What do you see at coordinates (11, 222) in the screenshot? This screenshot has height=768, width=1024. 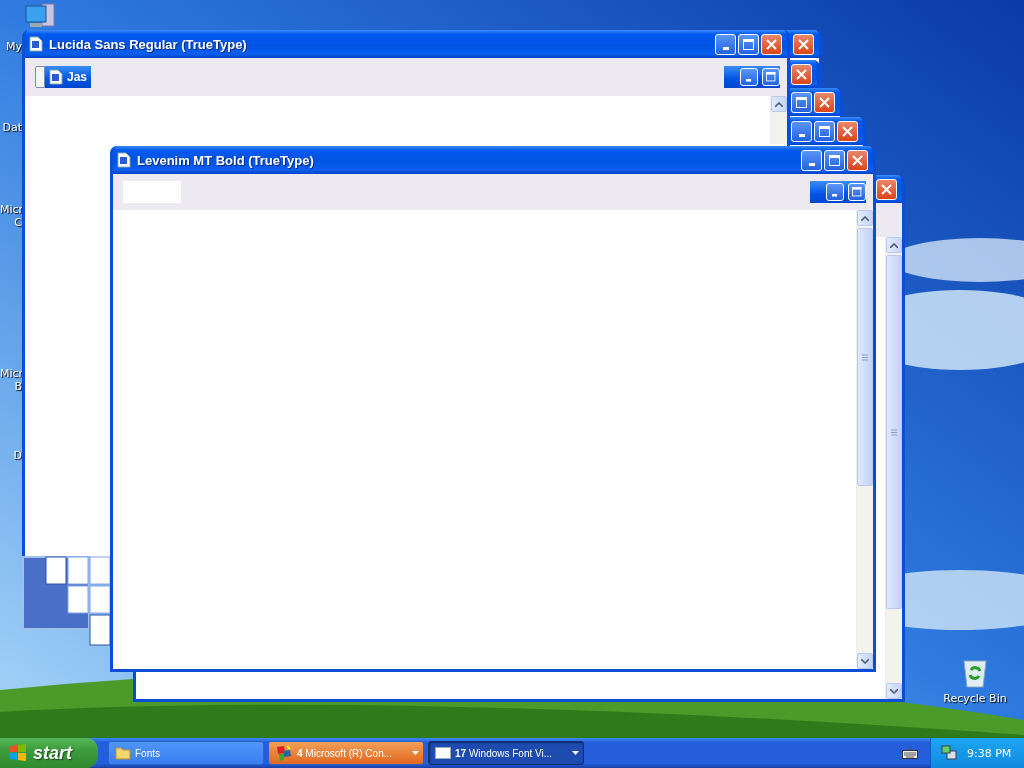 I see `desktop-icon-label: C` at bounding box center [11, 222].